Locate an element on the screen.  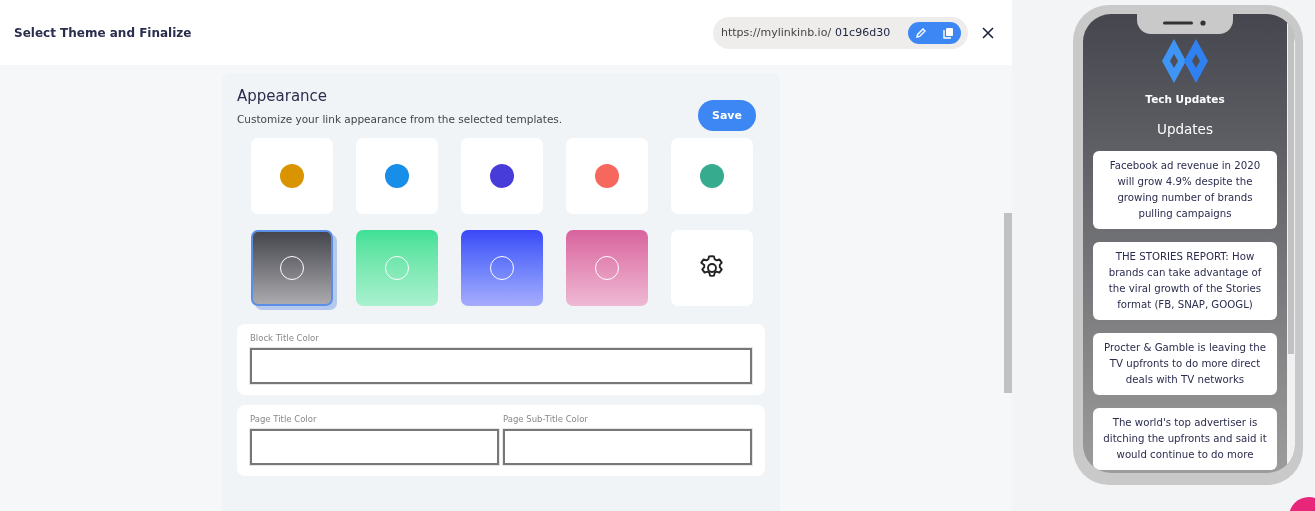
field-label: Page Sub-Title Color is located at coordinates (546, 419).